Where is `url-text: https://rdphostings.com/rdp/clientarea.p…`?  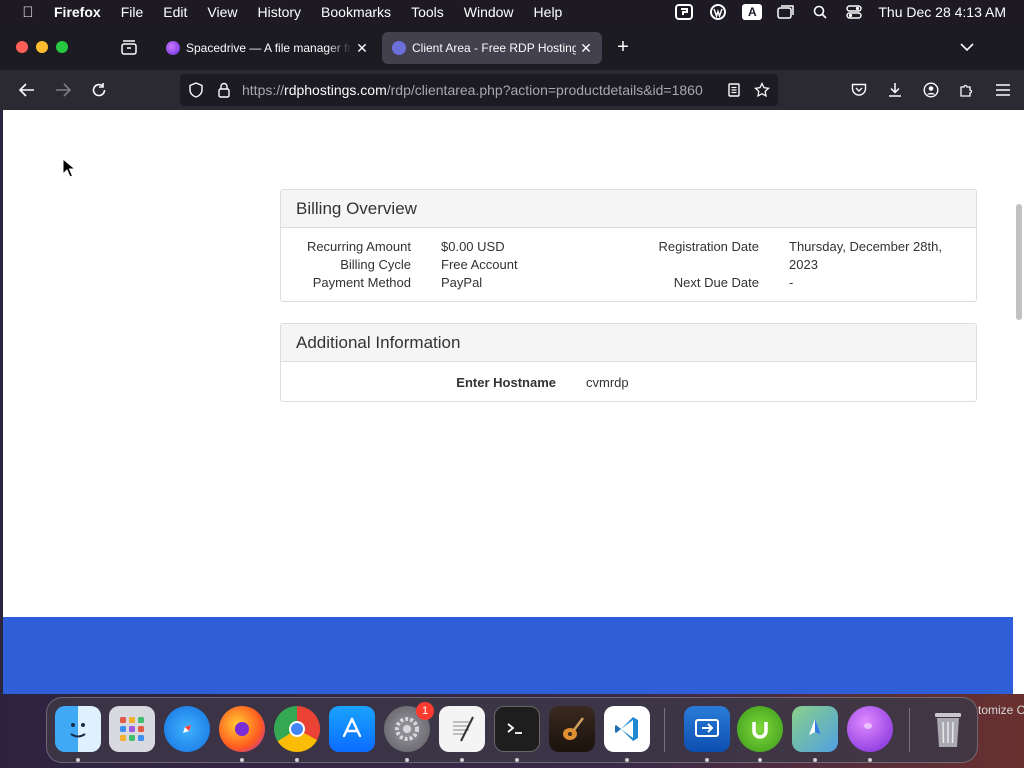 url-text: https://rdphostings.com/rdp/clientarea.p… is located at coordinates (478, 90).